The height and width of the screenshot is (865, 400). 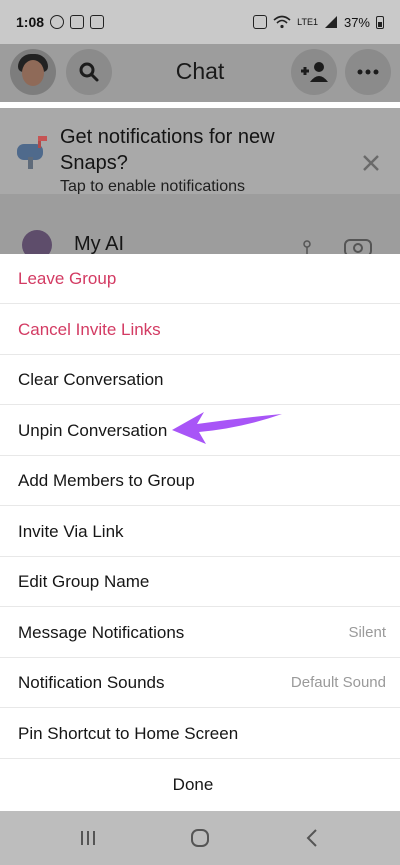 I want to click on edit-group-name-item: Edit Group Name, so click(x=200, y=582).